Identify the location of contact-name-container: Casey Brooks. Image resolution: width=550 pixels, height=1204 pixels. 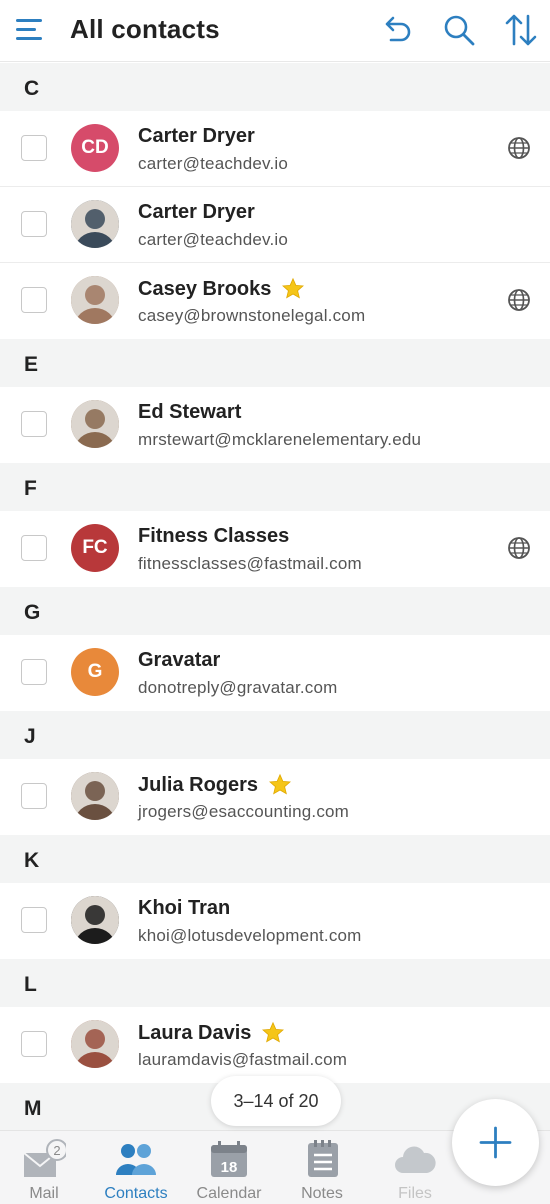
(221, 289).